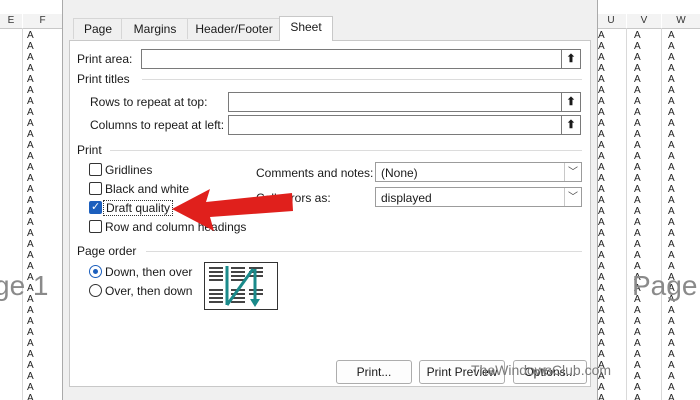  What do you see at coordinates (571, 125) in the screenshot?
I see `columns-collapse-button: ⬆` at bounding box center [571, 125].